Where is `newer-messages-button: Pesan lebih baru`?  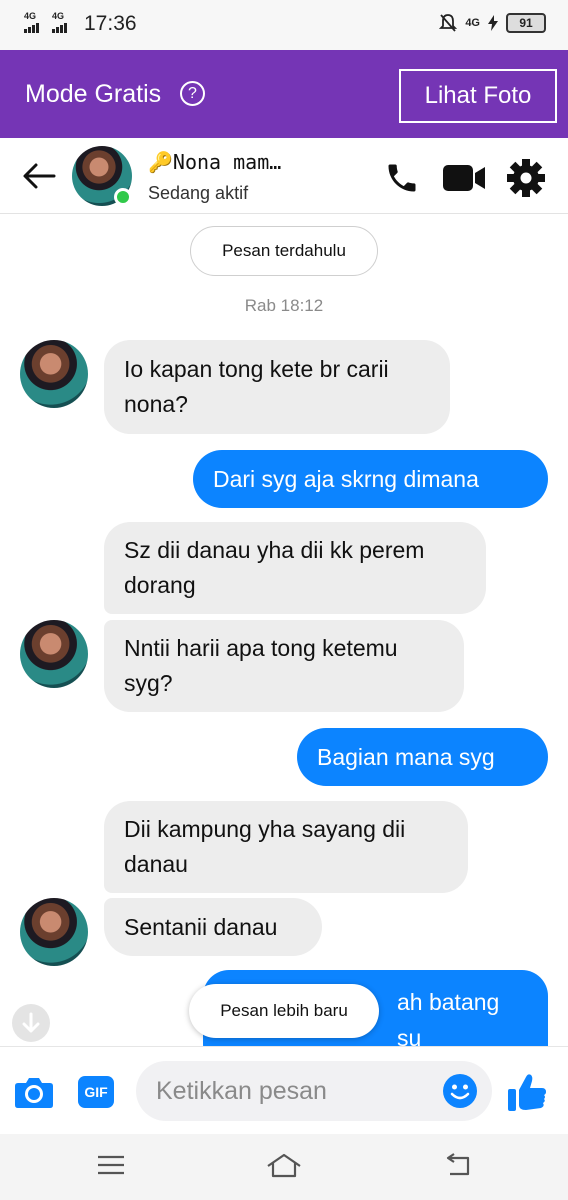
newer-messages-button: Pesan lebih baru is located at coordinates (284, 1011).